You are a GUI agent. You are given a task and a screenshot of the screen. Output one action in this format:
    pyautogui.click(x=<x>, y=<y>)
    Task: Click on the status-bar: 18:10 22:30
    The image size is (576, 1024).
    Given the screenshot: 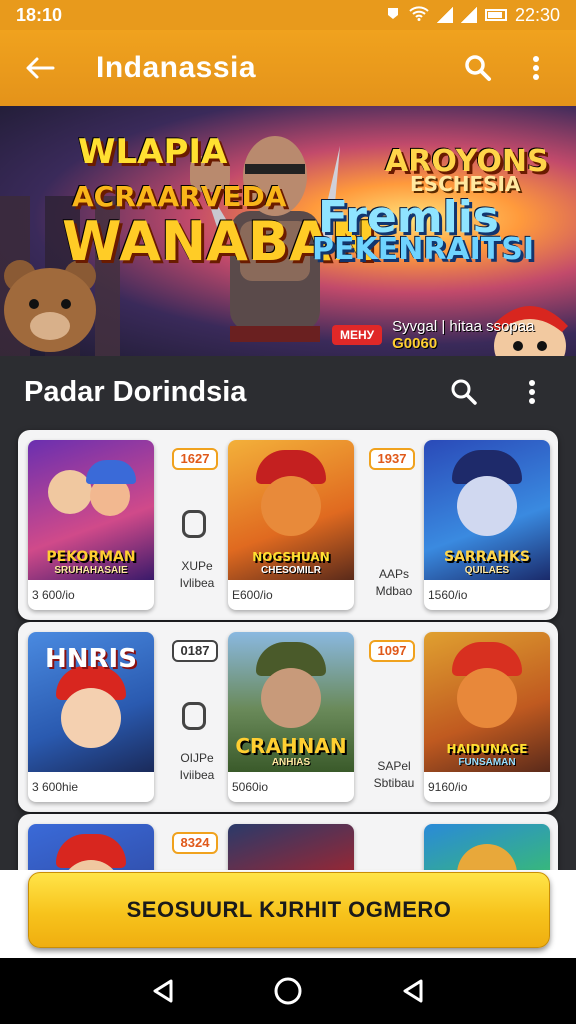 What is the action you would take?
    pyautogui.click(x=288, y=15)
    